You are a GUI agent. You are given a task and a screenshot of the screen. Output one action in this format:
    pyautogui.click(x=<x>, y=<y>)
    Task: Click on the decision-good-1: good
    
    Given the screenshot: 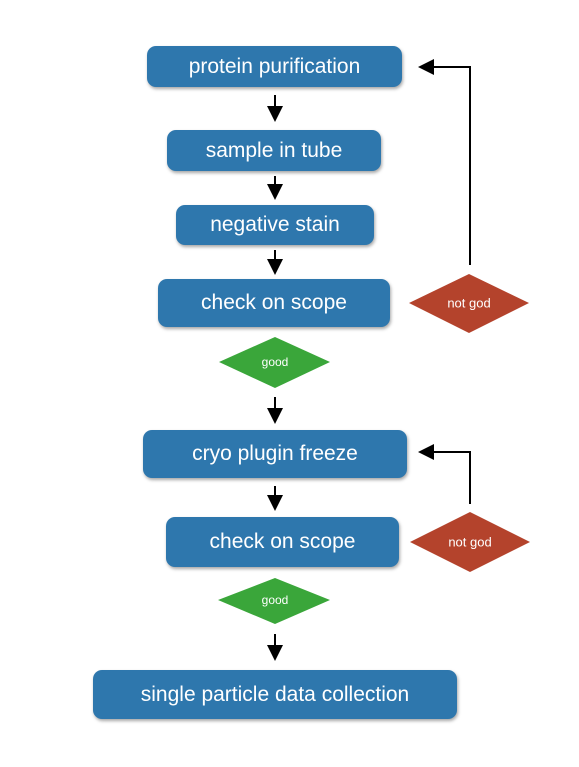 What is the action you would take?
    pyautogui.click(x=274, y=362)
    